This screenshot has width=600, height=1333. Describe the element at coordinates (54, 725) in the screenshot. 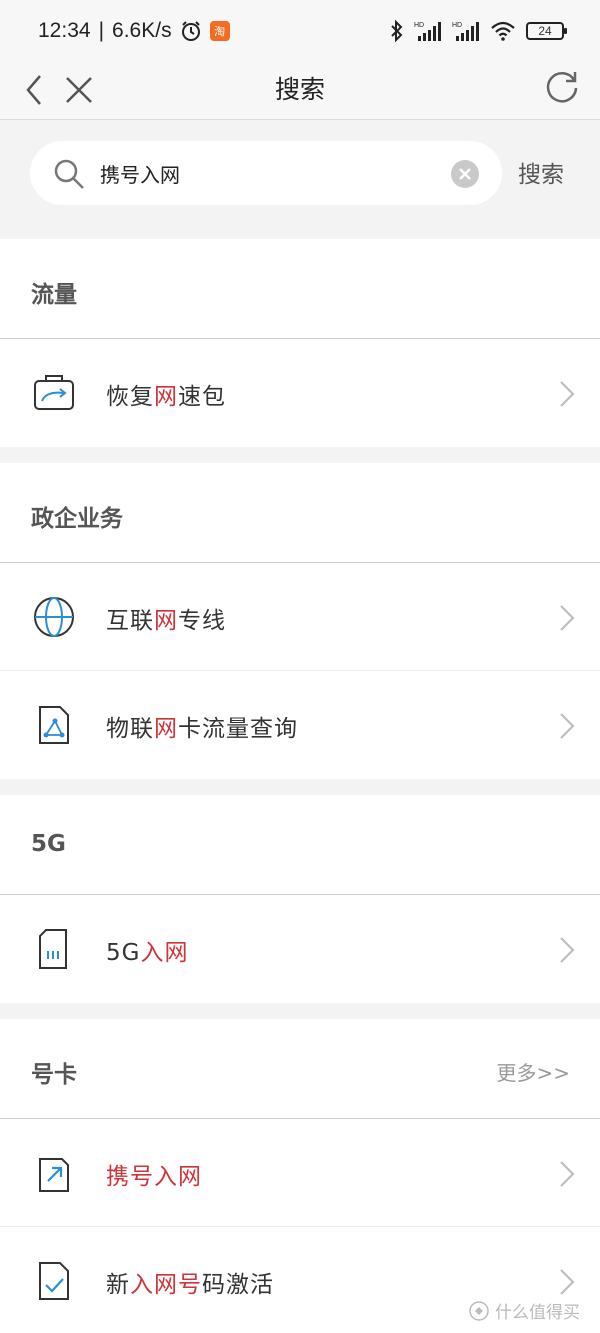

I see `iot-card-icon` at that location.